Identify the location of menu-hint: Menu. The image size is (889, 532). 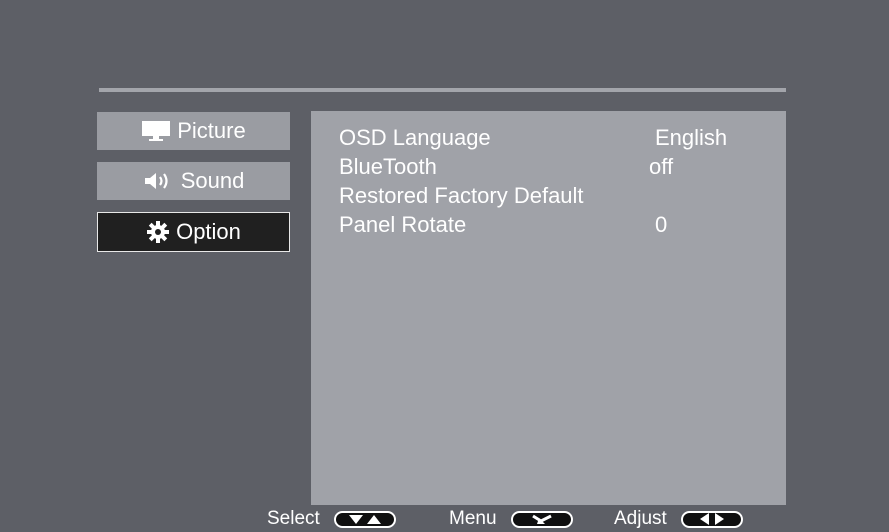
(511, 519).